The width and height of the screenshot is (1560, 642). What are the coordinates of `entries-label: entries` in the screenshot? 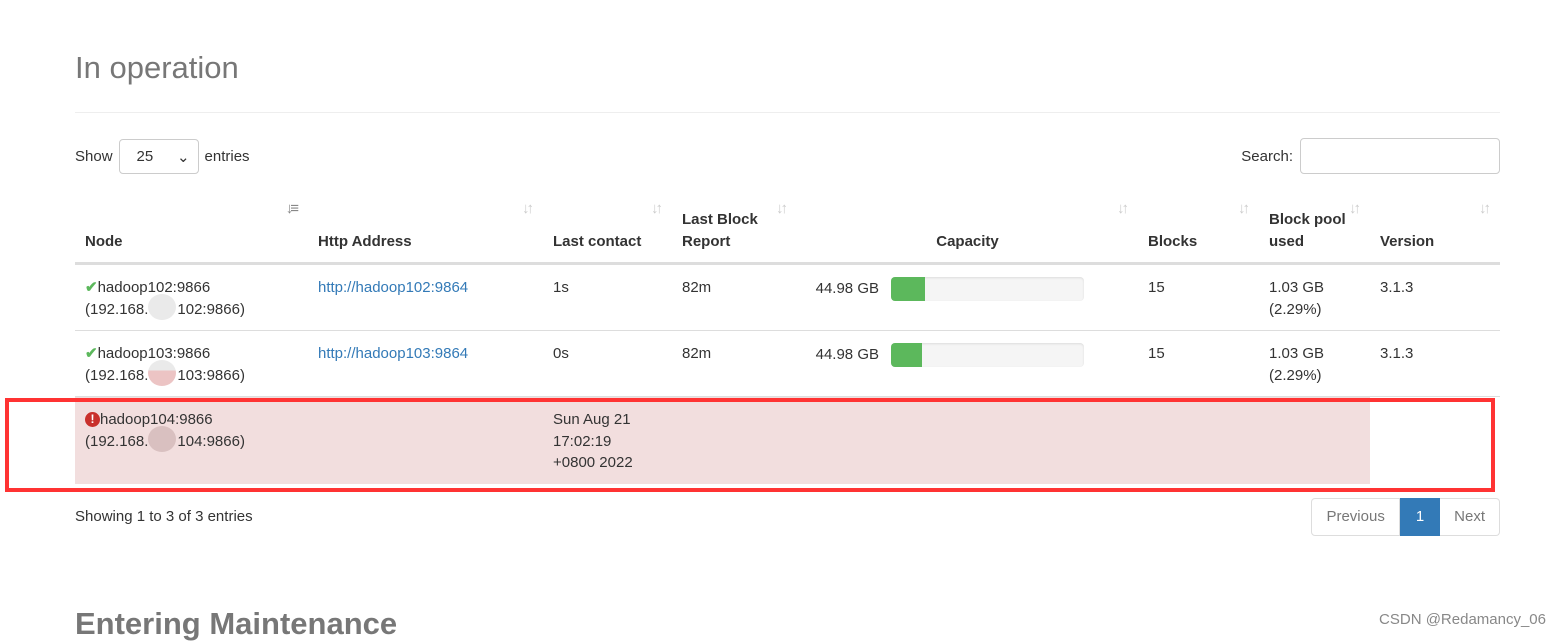 It's located at (227, 156).